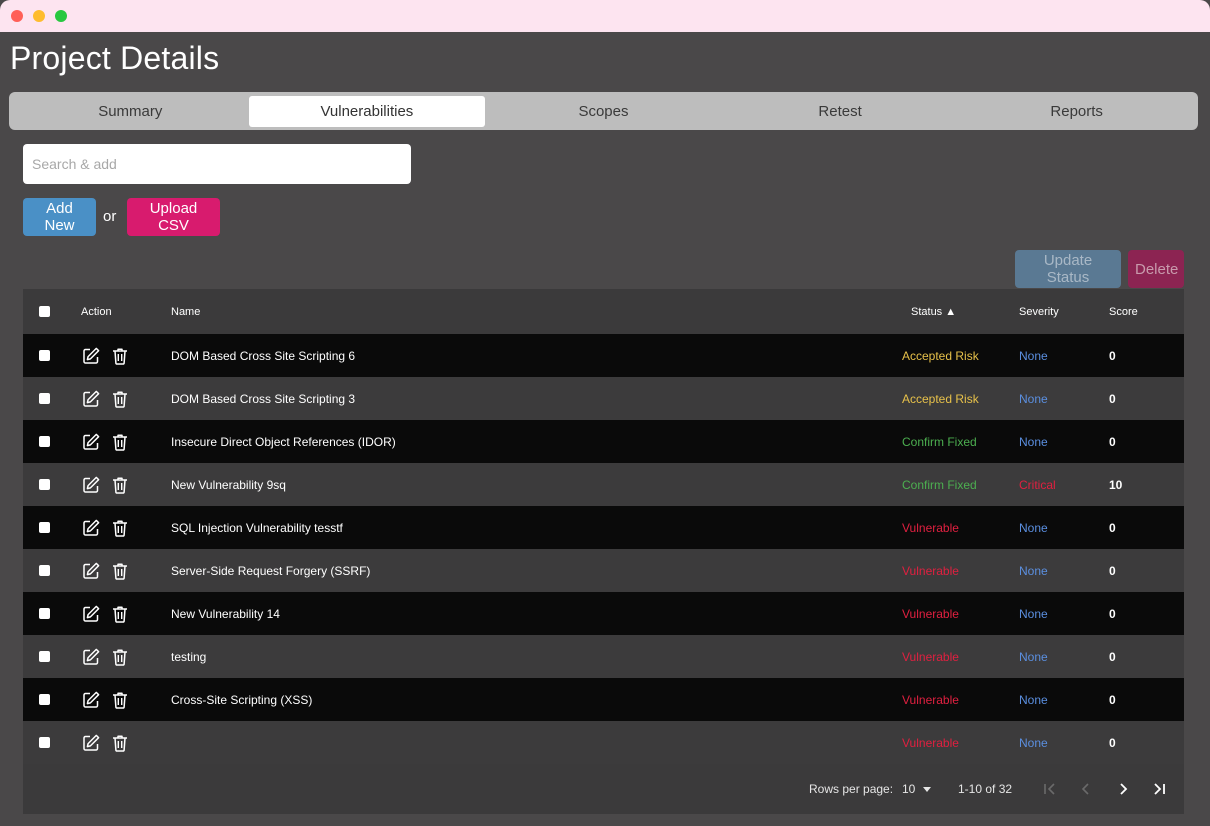 The width and height of the screenshot is (1210, 826). What do you see at coordinates (241, 699) in the screenshot?
I see `row-name: Cross-Site Scripting (XSS)` at bounding box center [241, 699].